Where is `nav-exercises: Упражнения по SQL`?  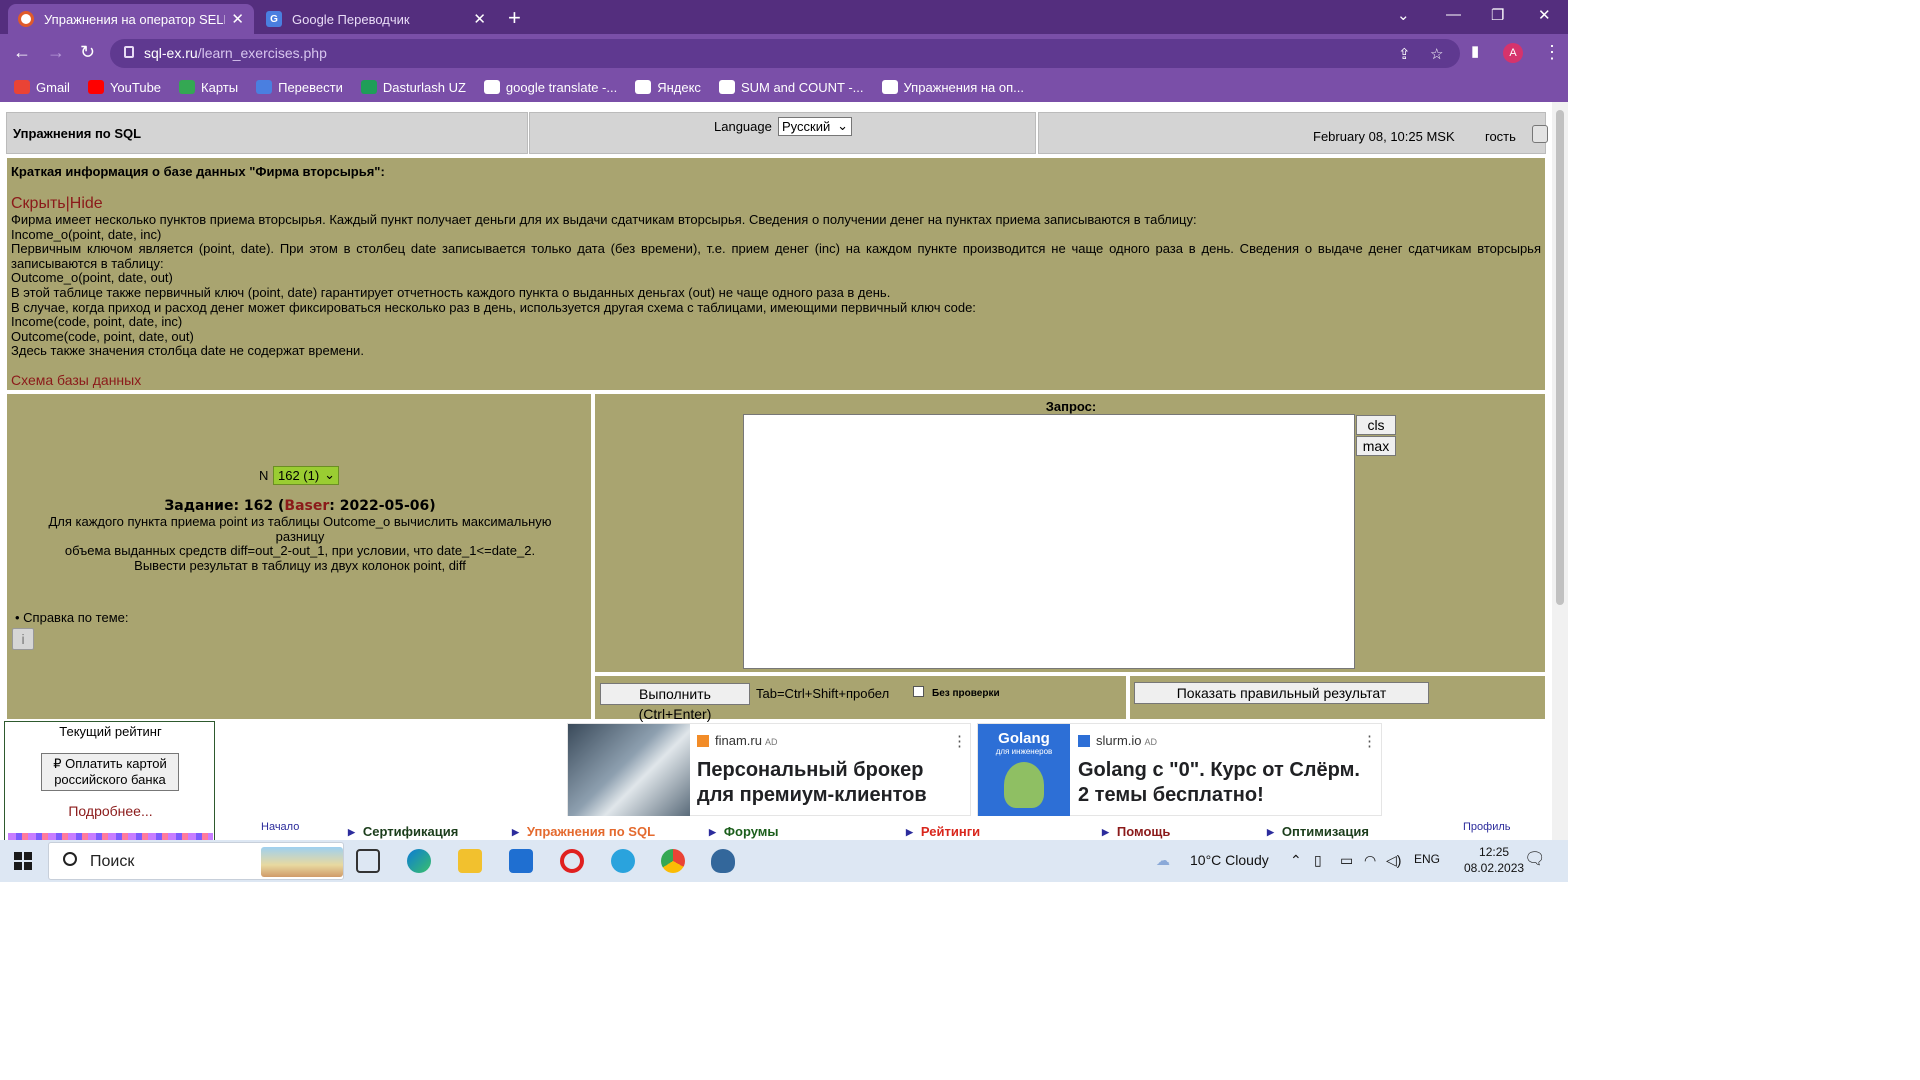 nav-exercises: Упражнения по SQL is located at coordinates (583, 831).